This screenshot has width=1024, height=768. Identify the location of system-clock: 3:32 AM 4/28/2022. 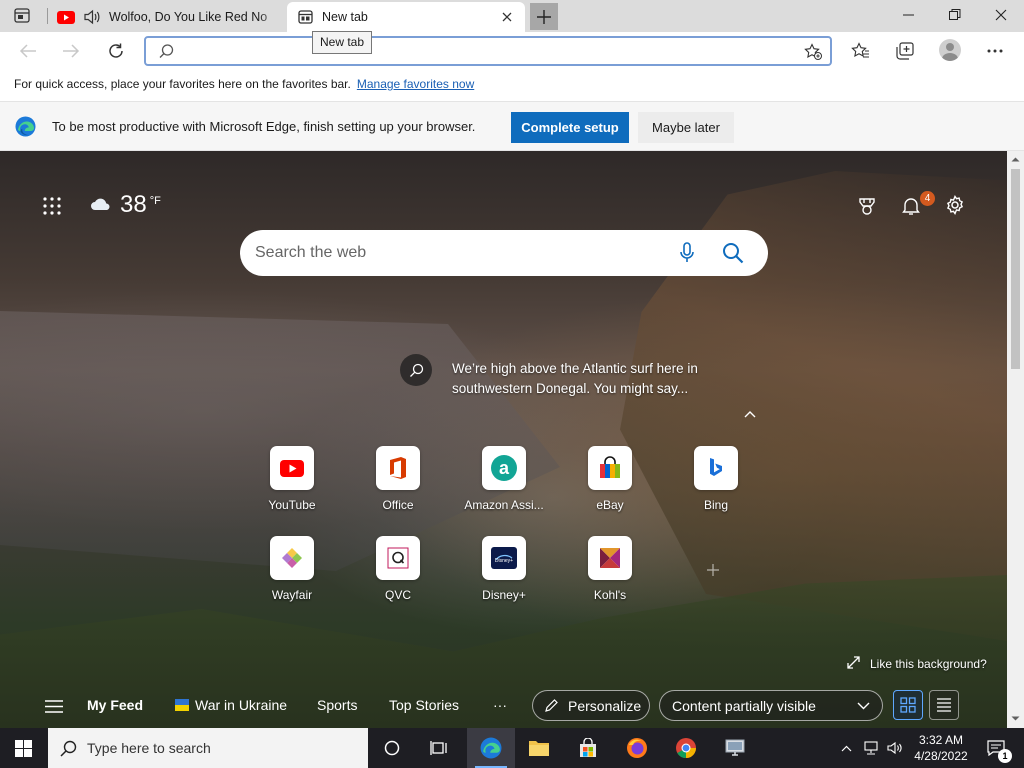
(941, 748).